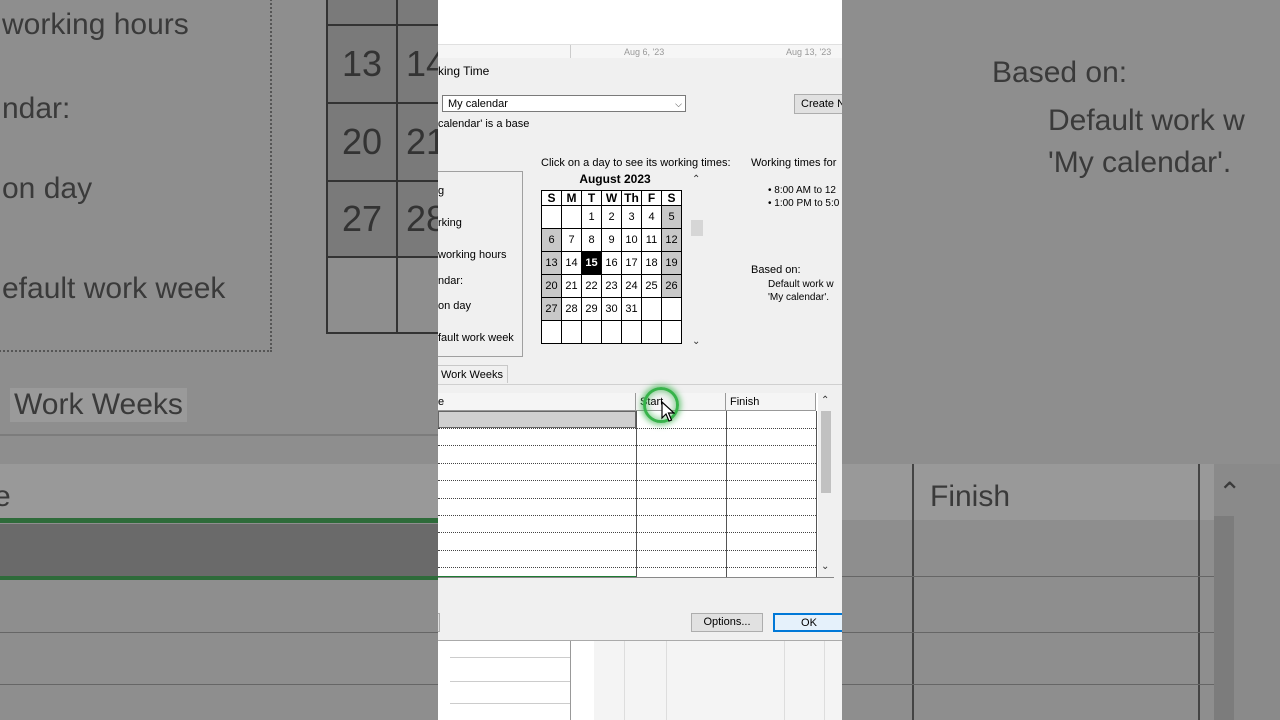 This screenshot has width=1280, height=720. Describe the element at coordinates (640, 29) in the screenshot. I see `app-background-top: Aug 6, '23 Aug 13, '23` at that location.